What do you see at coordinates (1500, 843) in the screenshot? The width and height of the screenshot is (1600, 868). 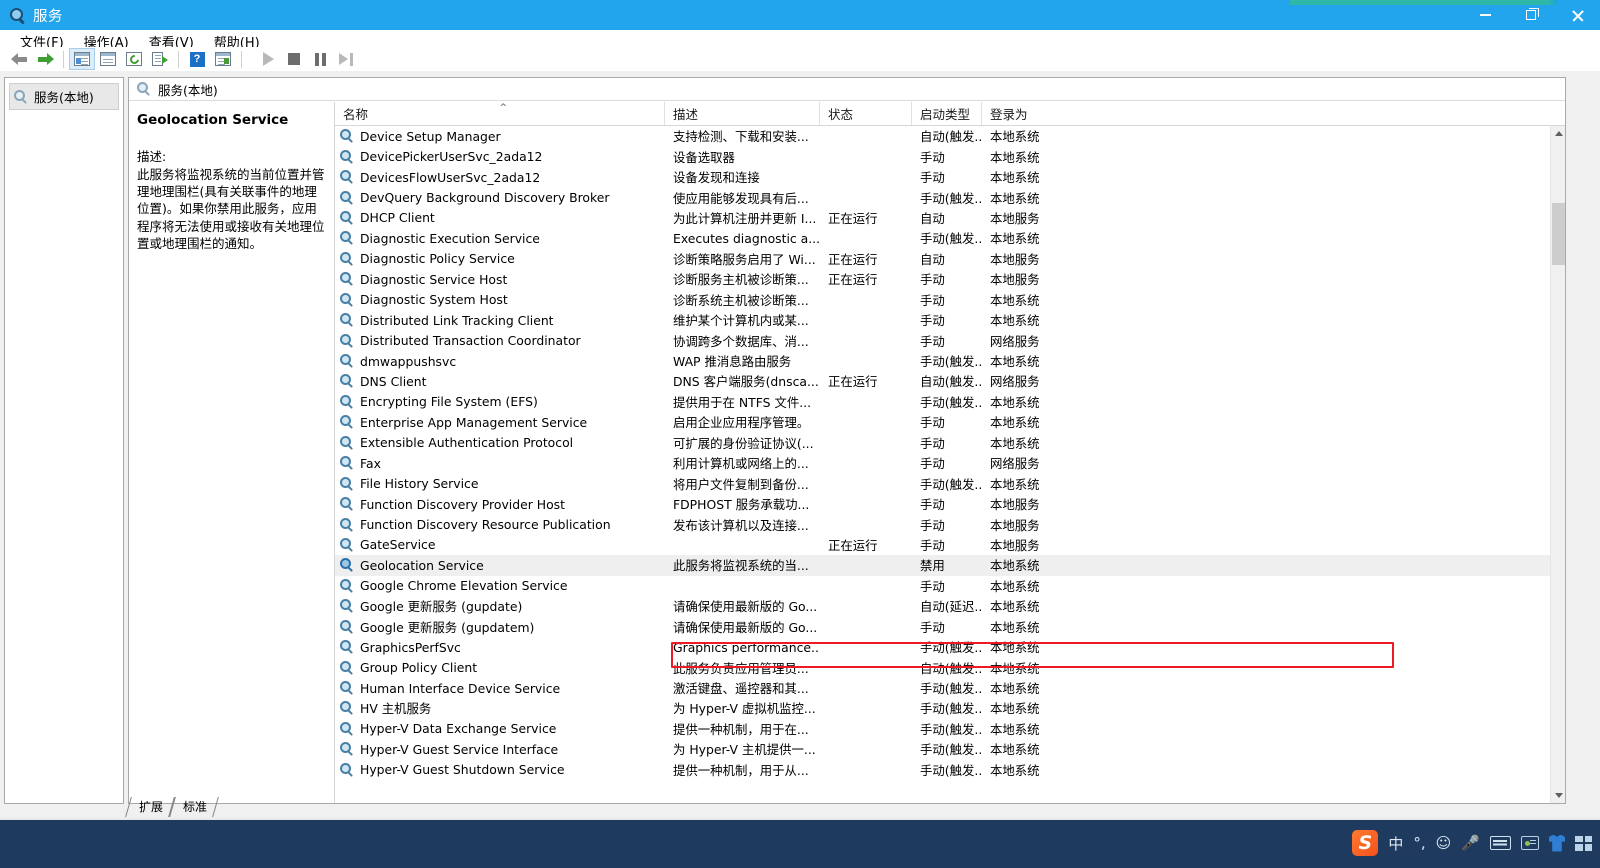 I see `keyboard-icon` at bounding box center [1500, 843].